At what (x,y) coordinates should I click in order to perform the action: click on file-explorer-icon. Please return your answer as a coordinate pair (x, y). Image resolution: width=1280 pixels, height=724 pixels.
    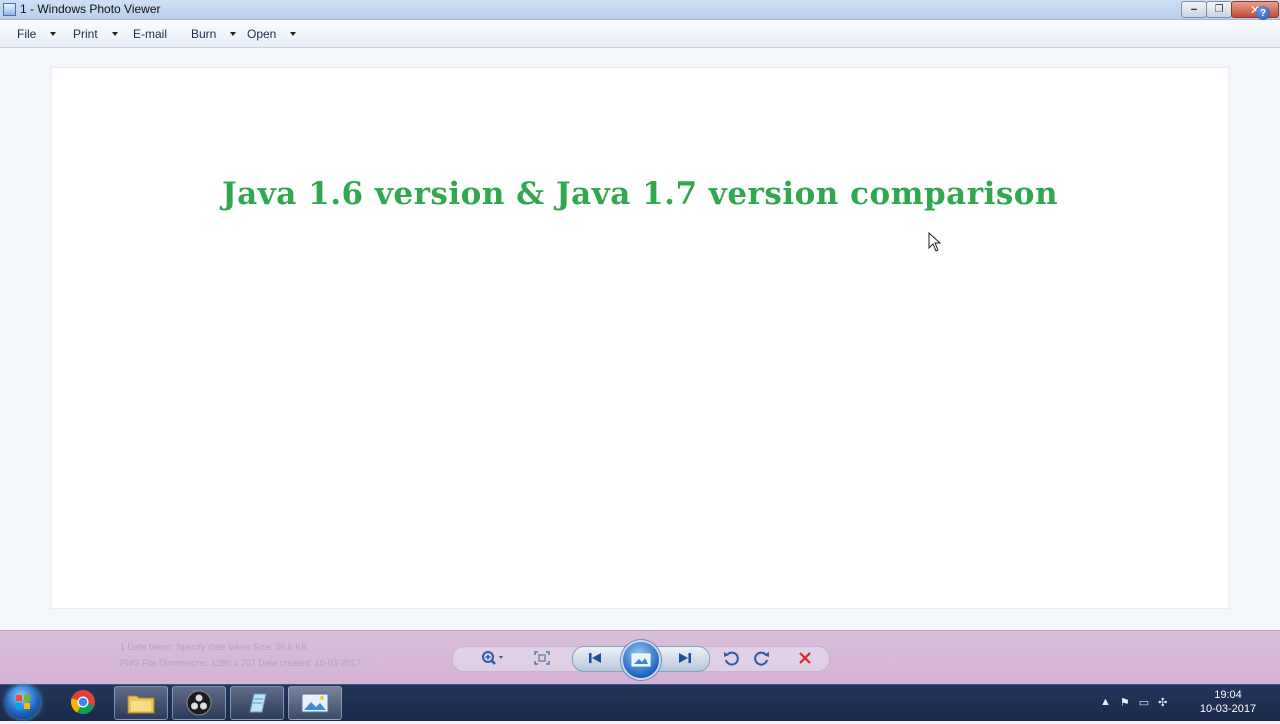
    Looking at the image, I should click on (141, 704).